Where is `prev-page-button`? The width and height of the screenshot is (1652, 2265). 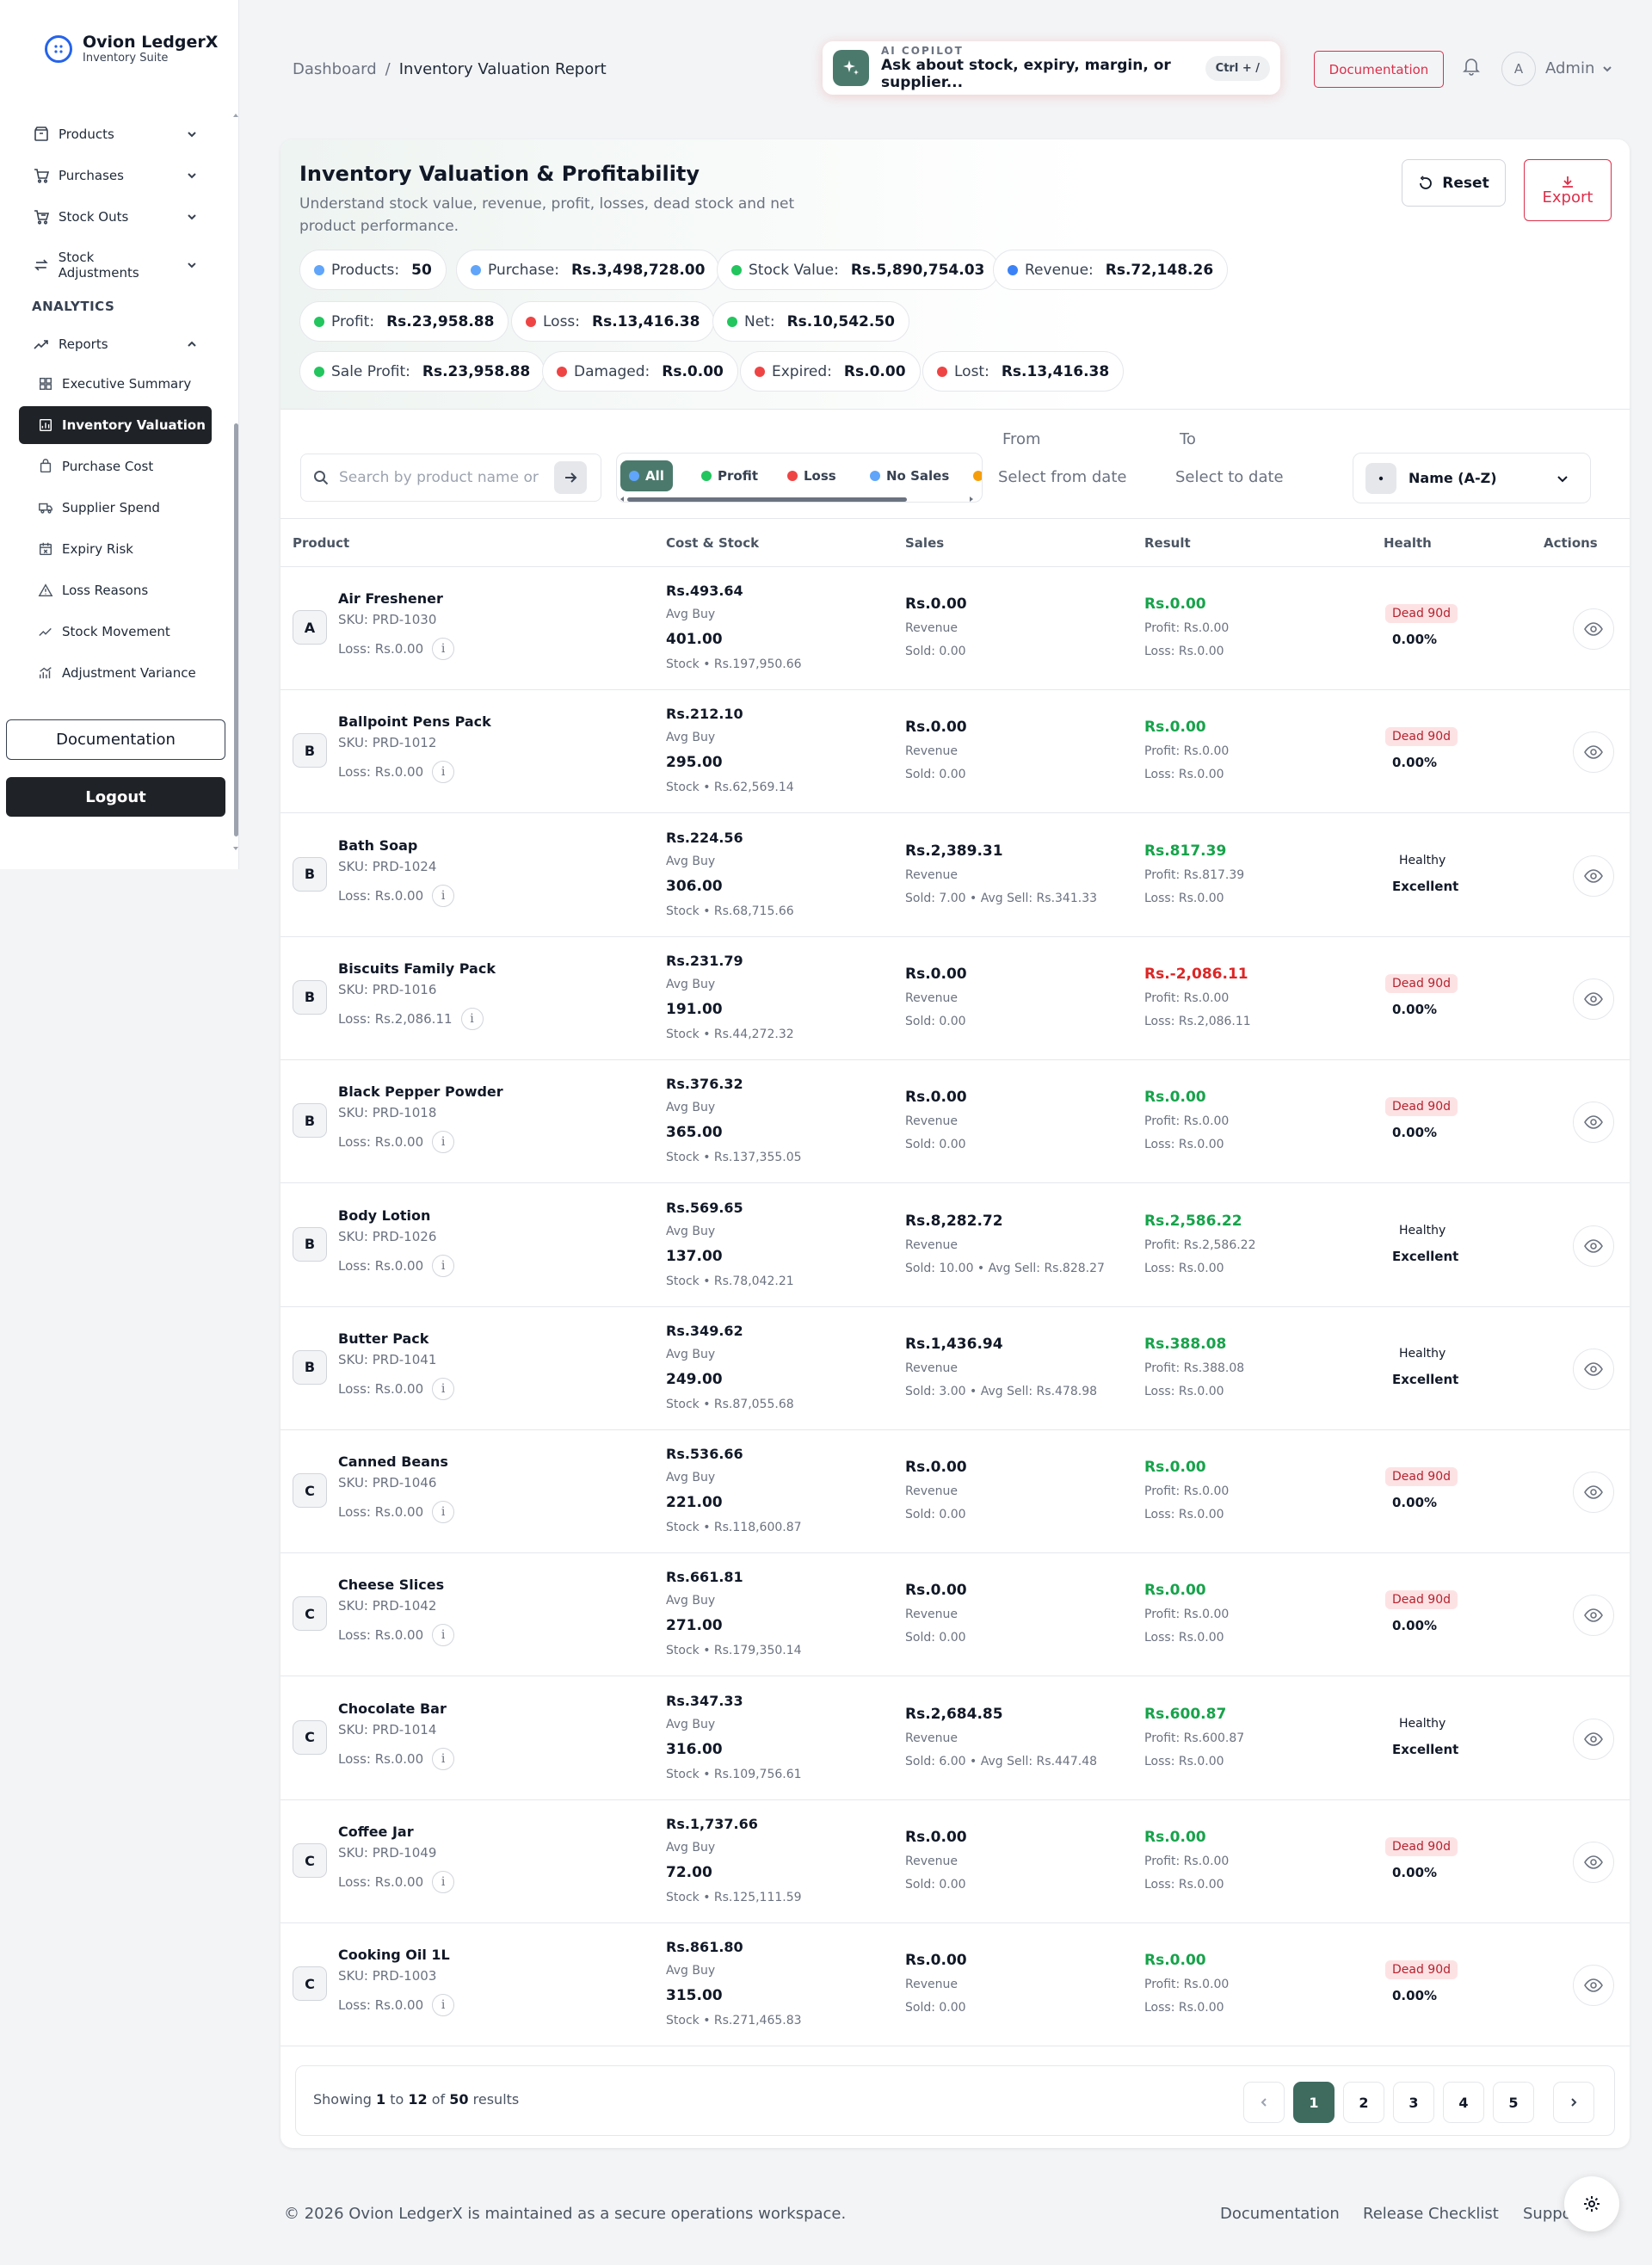
prev-page-button is located at coordinates (1264, 2102).